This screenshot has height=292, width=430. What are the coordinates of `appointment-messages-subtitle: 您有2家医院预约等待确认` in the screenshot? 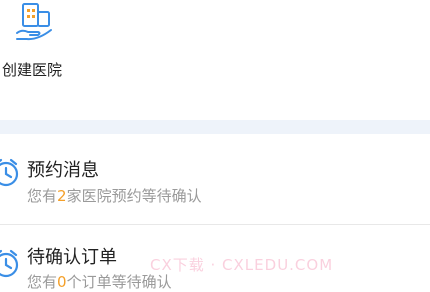 It's located at (114, 196).